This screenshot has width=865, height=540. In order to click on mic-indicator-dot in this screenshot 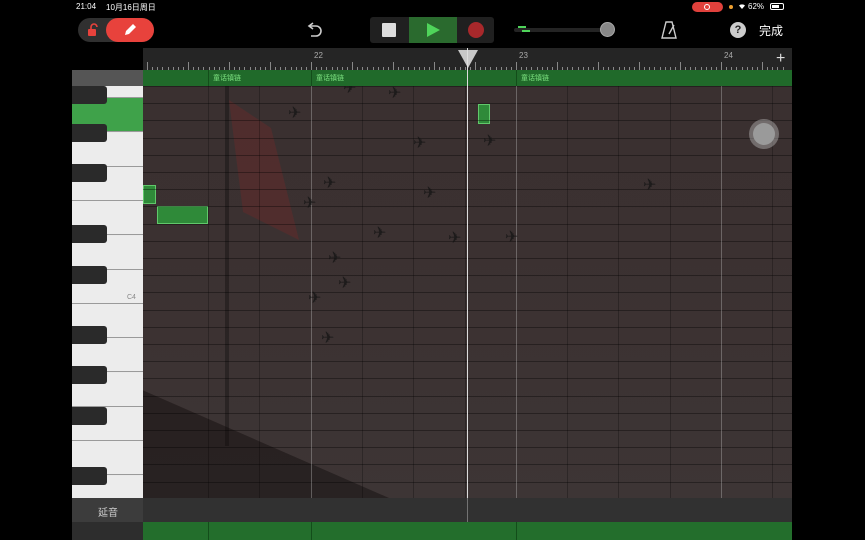, I will do `click(731, 7)`.